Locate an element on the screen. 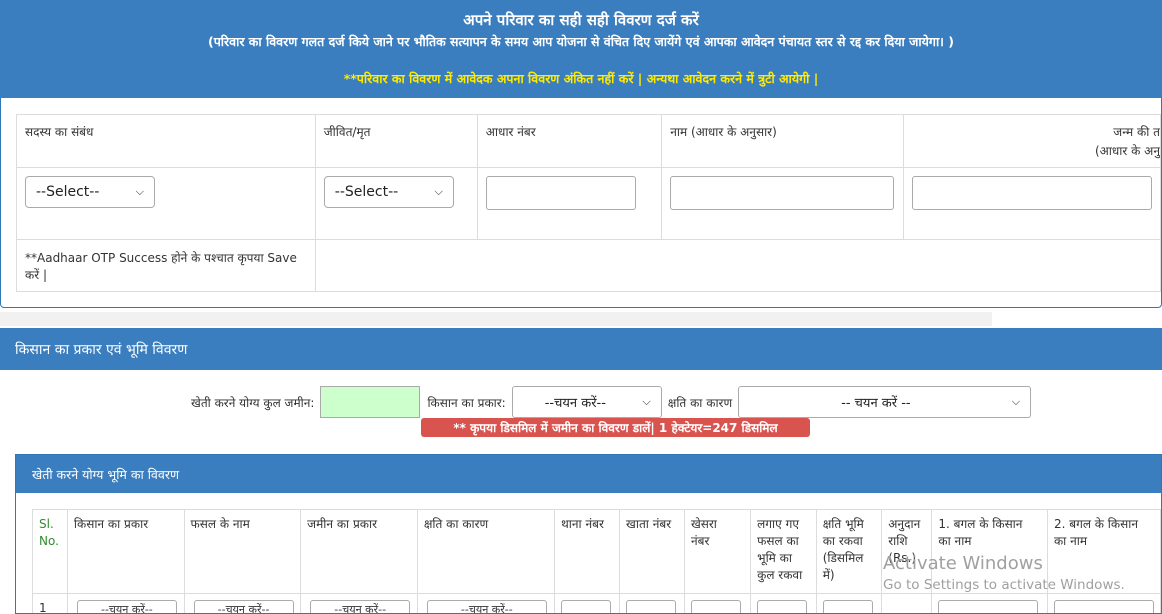 This screenshot has height=614, width=1162. damage-reason-select-value: -- चयन करें -- is located at coordinates (876, 403).